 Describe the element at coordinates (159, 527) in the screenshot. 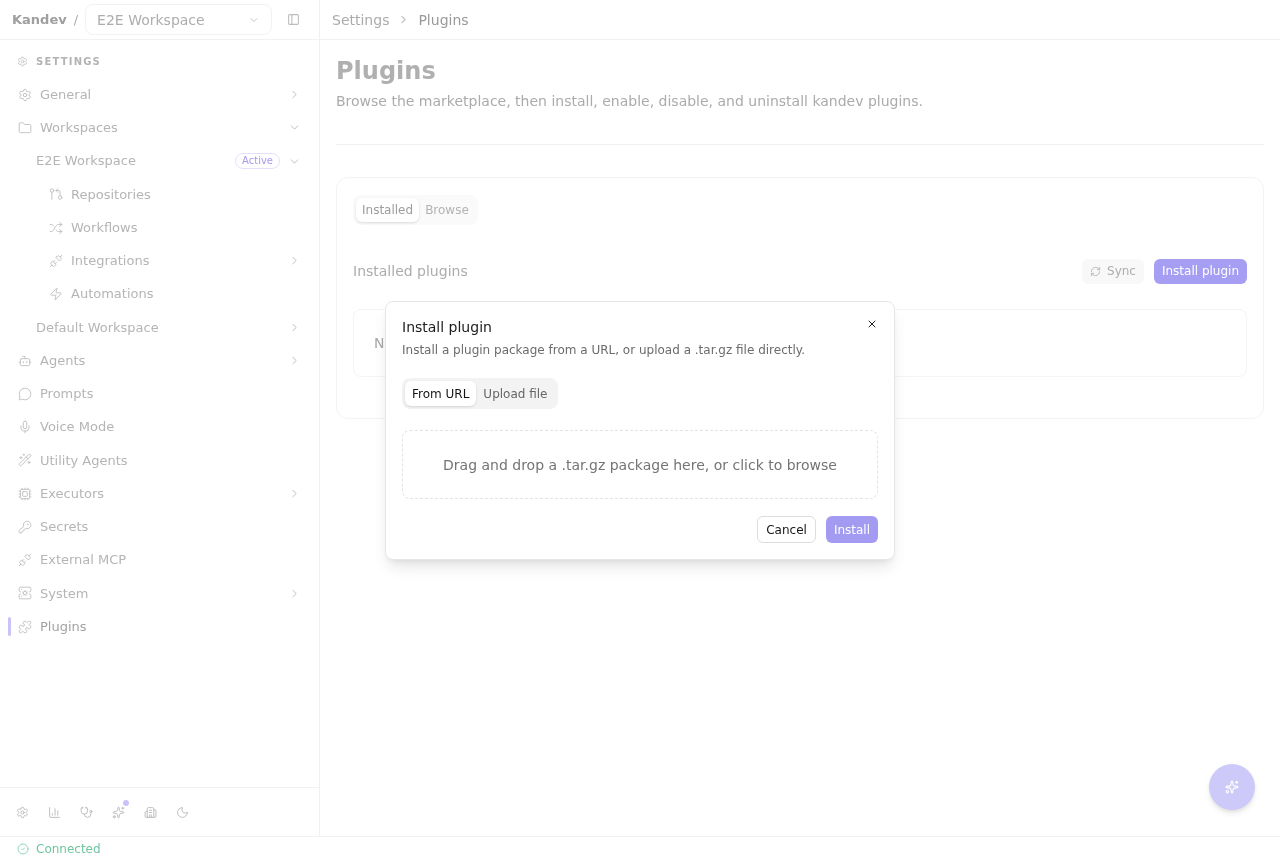

I see `sidebar-item: Secrets` at that location.